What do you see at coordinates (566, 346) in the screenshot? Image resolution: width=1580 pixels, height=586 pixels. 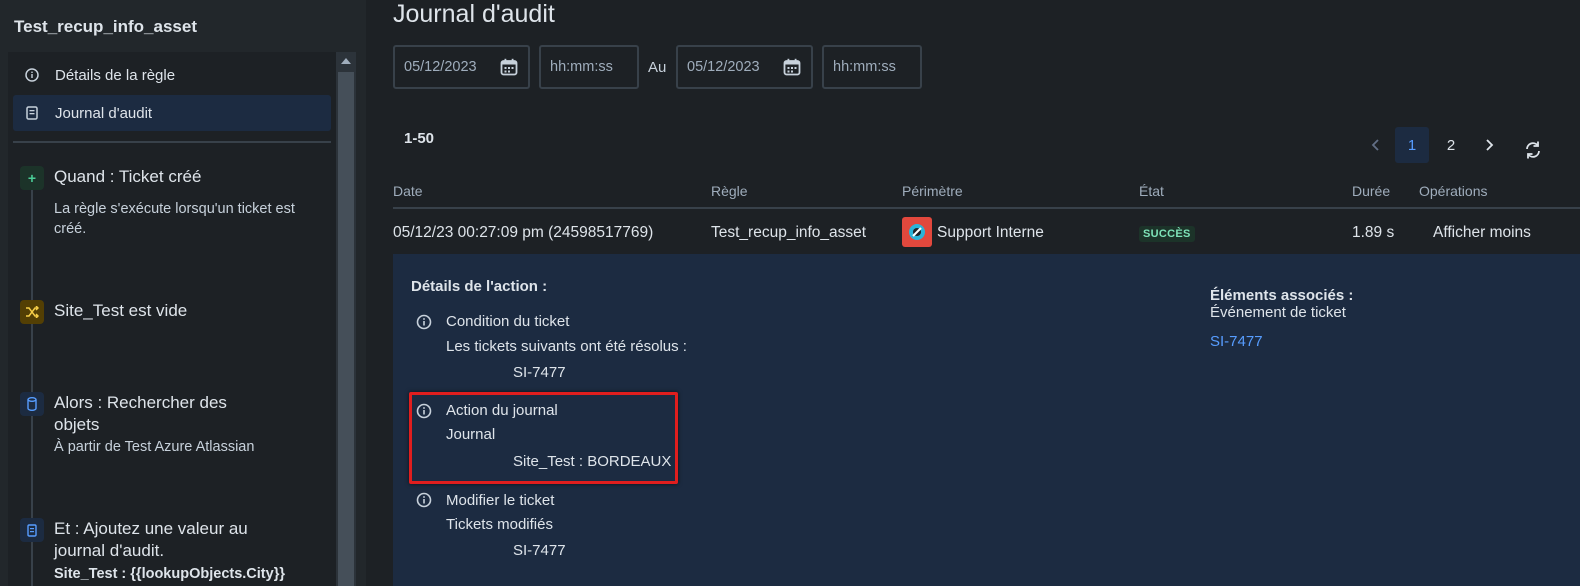 I see `detail-sub-condition: Les tickets suivants ont été résolus :` at bounding box center [566, 346].